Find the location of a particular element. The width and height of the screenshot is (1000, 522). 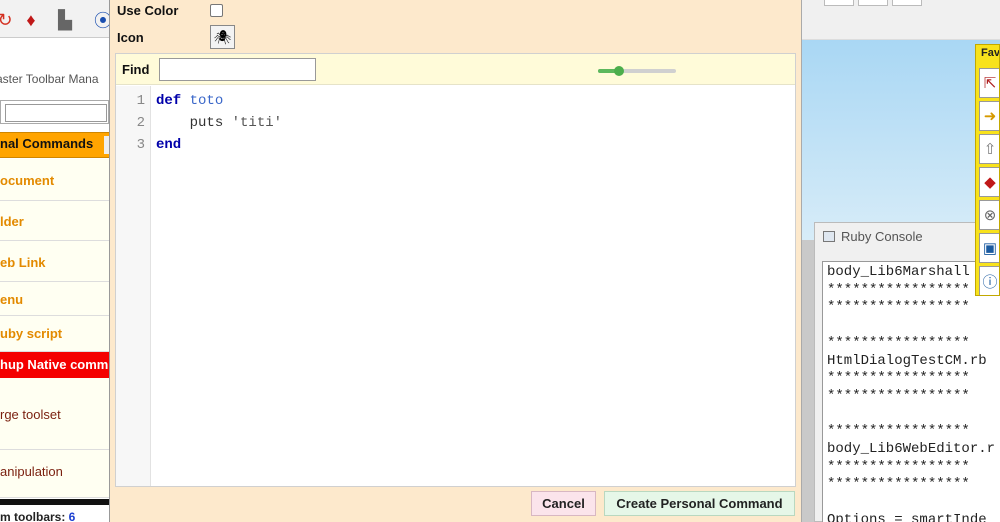

find-bar: Find is located at coordinates (455, 69).